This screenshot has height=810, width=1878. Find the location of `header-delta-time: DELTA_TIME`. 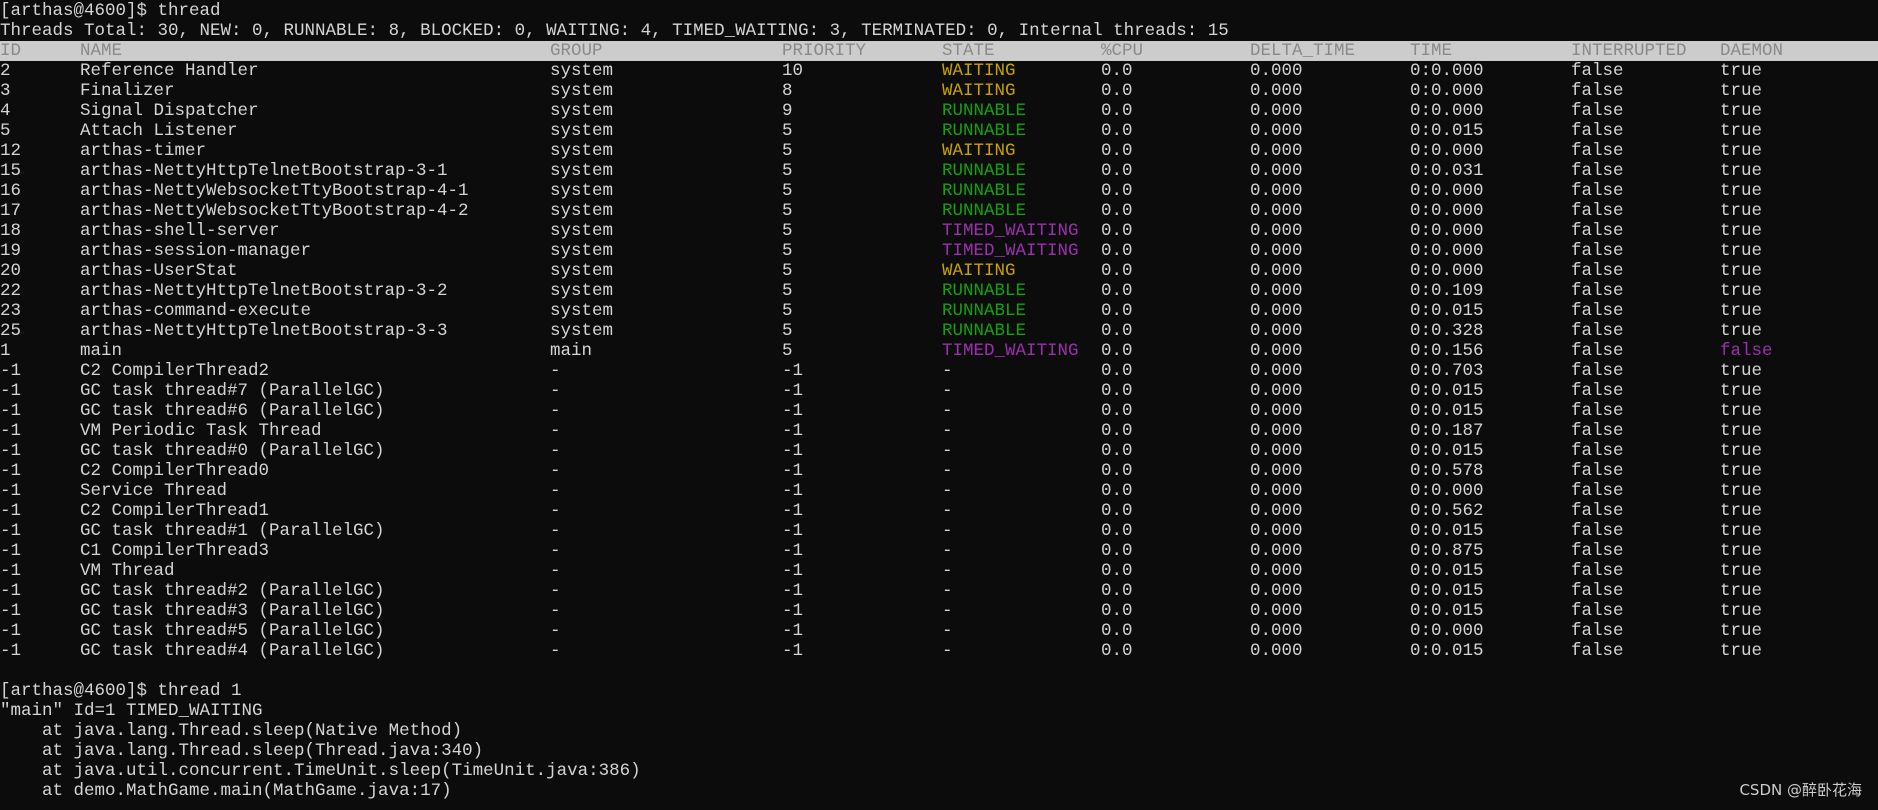

header-delta-time: DELTA_TIME is located at coordinates (1303, 51).